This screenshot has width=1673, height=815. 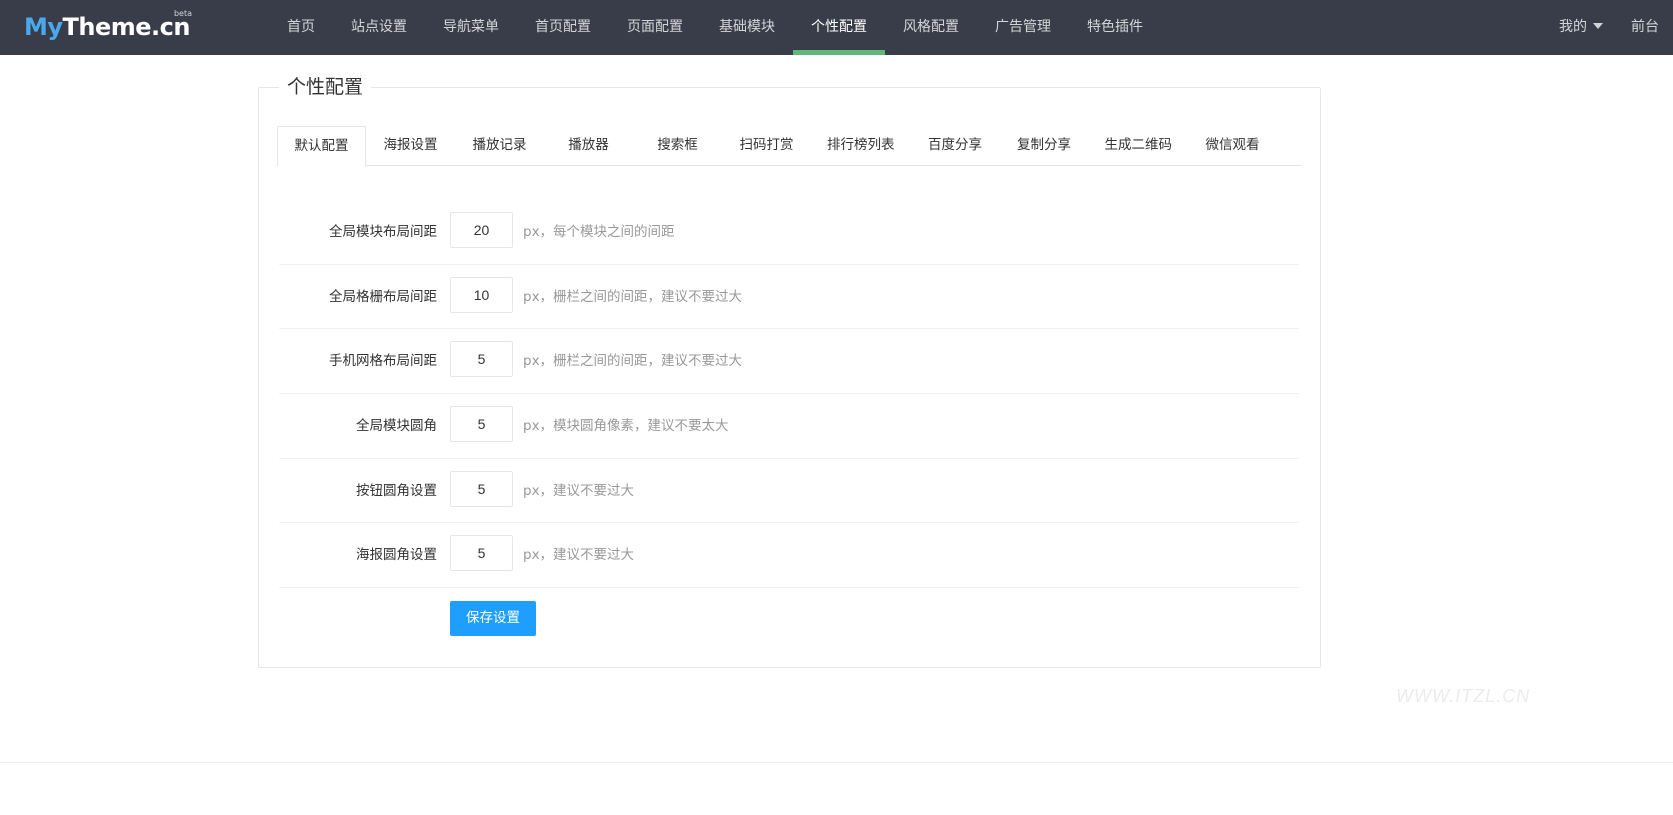 I want to click on grid-spacing-tip: px，栅栏之间的间距，建议不要过大, so click(x=633, y=296).